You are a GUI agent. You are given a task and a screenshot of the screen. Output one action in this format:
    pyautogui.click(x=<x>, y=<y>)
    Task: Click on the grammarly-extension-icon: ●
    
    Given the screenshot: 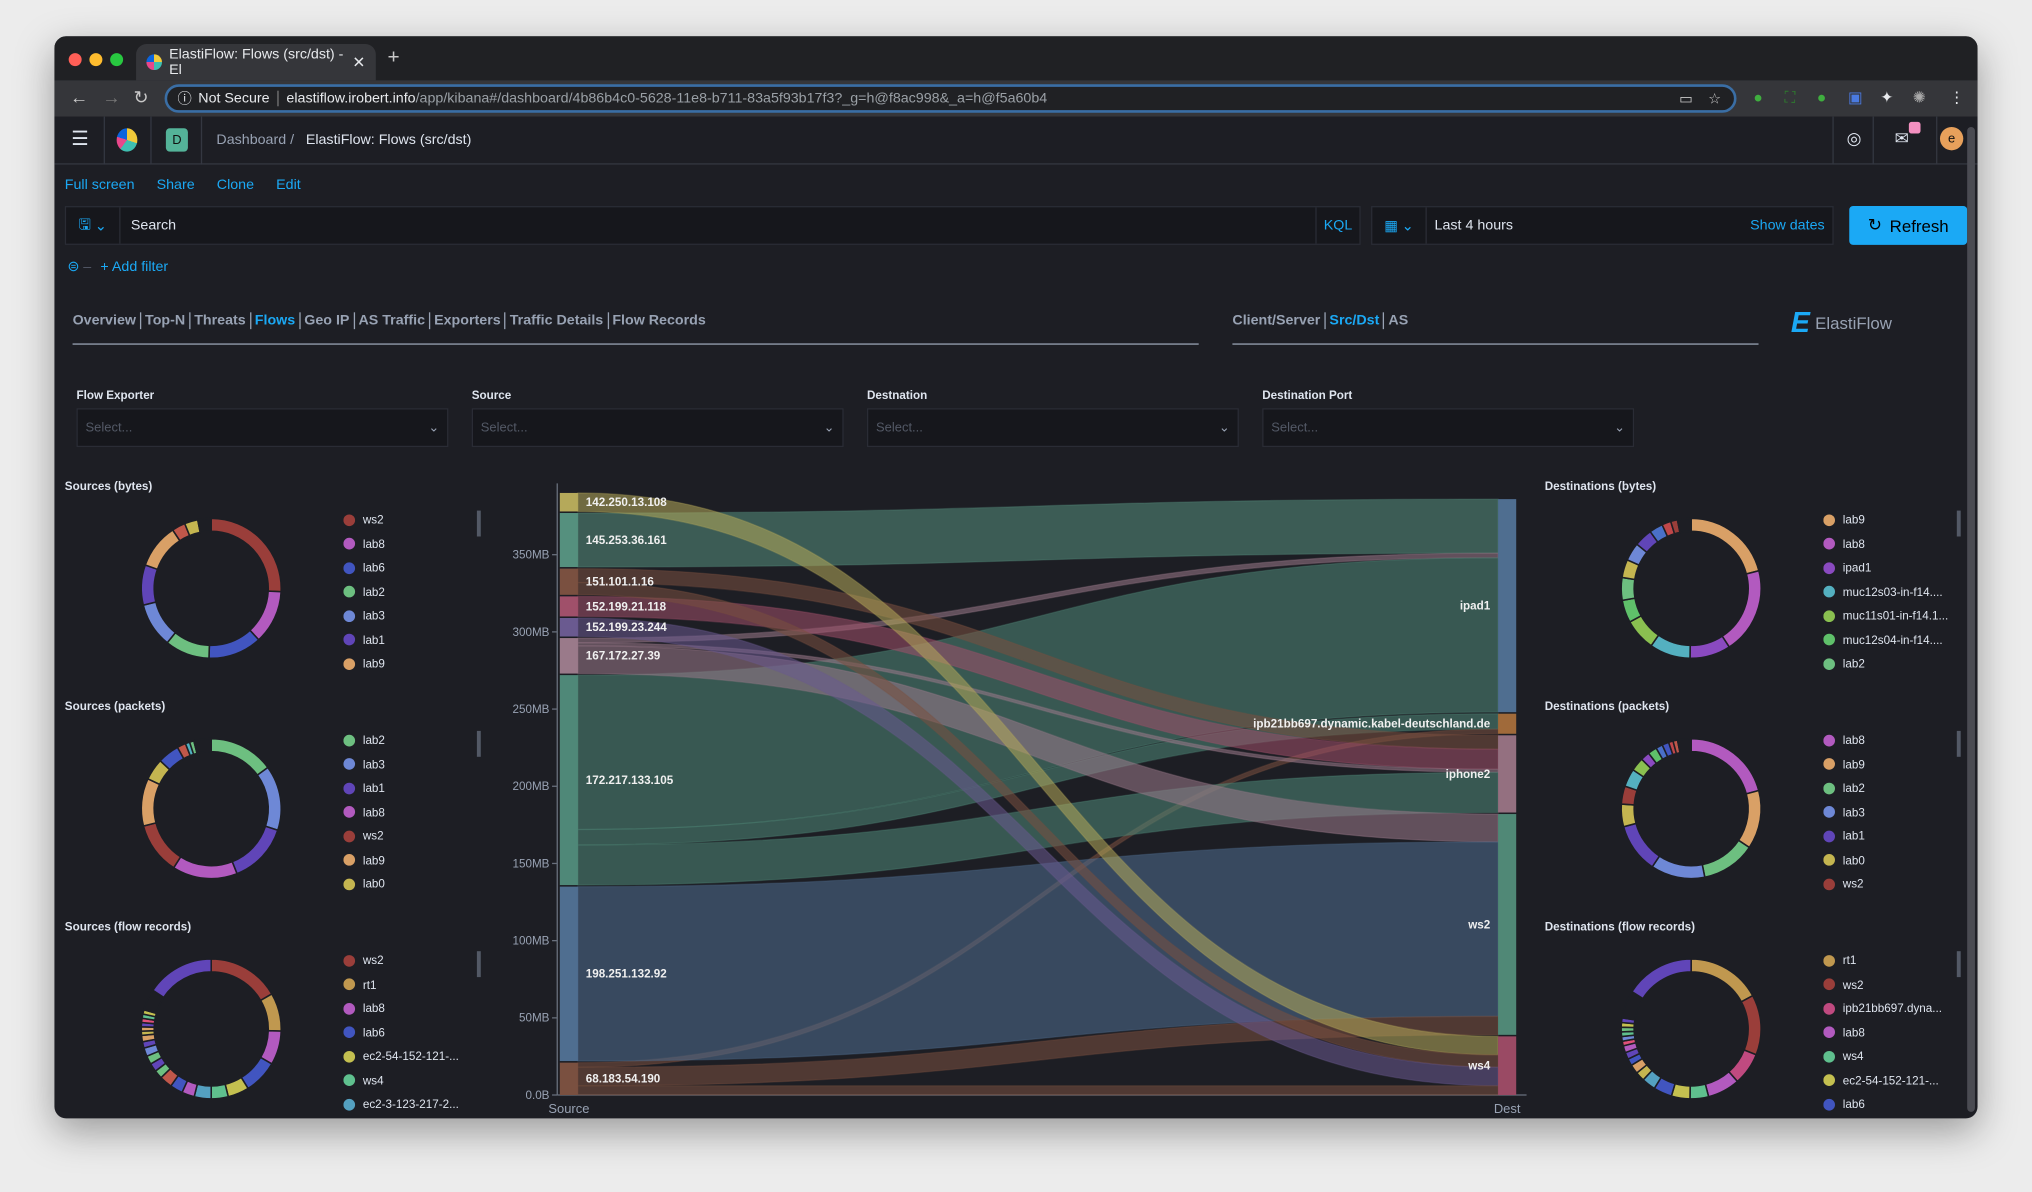 What is the action you would take?
    pyautogui.click(x=1821, y=97)
    